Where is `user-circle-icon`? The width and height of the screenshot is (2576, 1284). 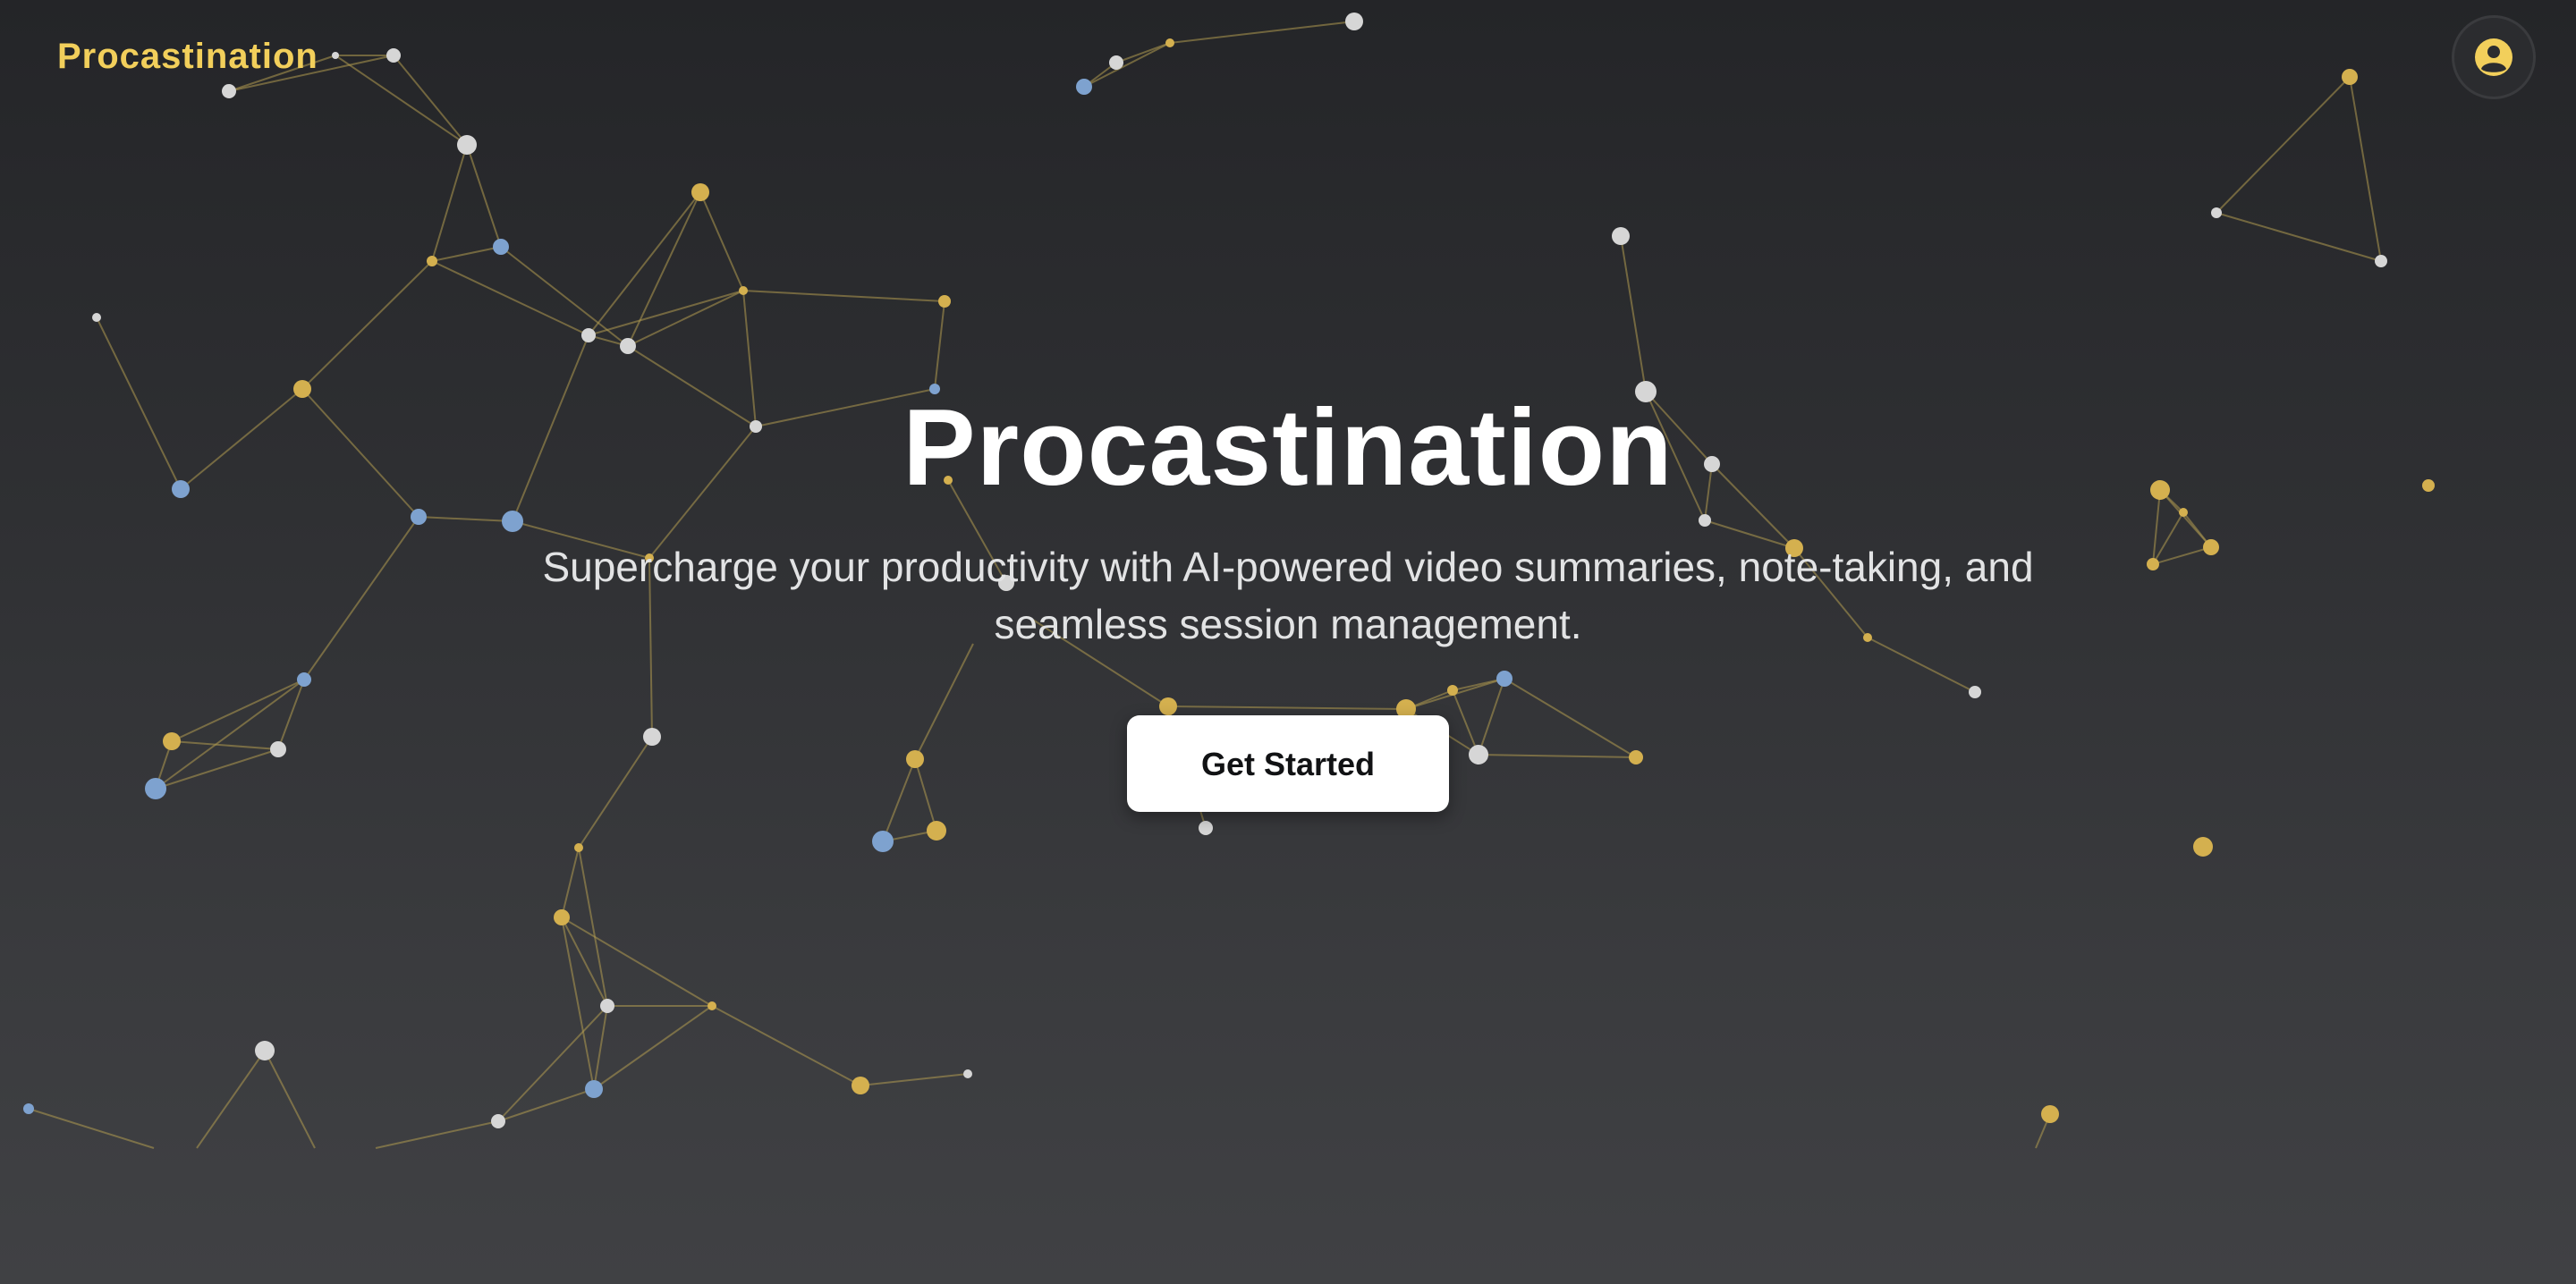 user-circle-icon is located at coordinates (2493, 57).